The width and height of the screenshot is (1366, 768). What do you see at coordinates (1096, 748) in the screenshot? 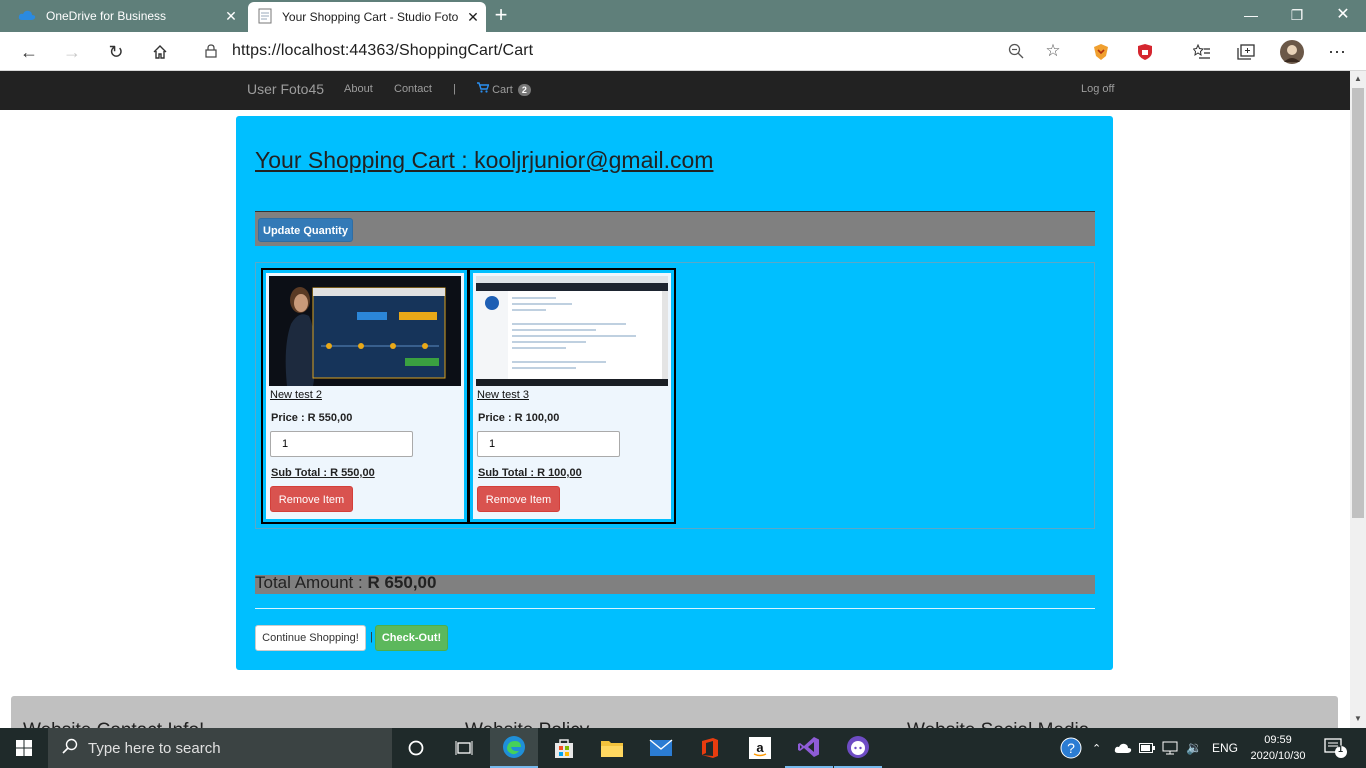
I see `tray-chevron-up-icon: ⌃` at bounding box center [1096, 748].